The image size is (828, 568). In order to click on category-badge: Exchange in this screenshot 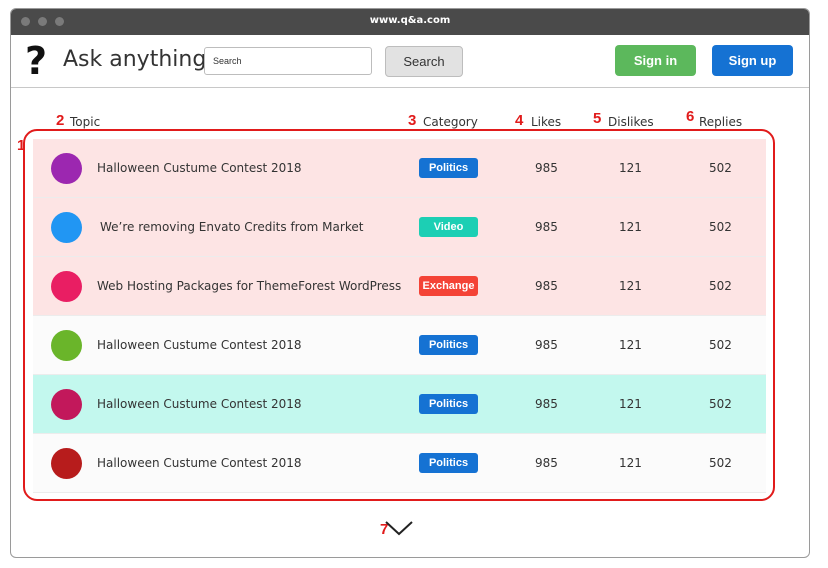, I will do `click(448, 286)`.